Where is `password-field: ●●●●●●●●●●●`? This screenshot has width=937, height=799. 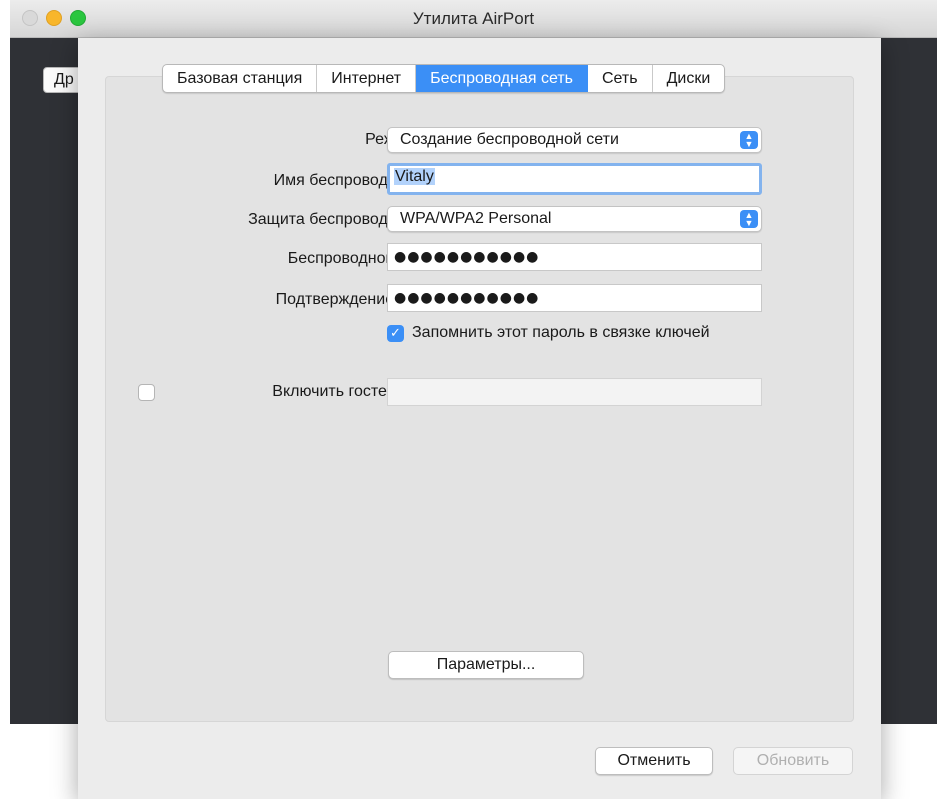 password-field: ●●●●●●●●●●● is located at coordinates (574, 257).